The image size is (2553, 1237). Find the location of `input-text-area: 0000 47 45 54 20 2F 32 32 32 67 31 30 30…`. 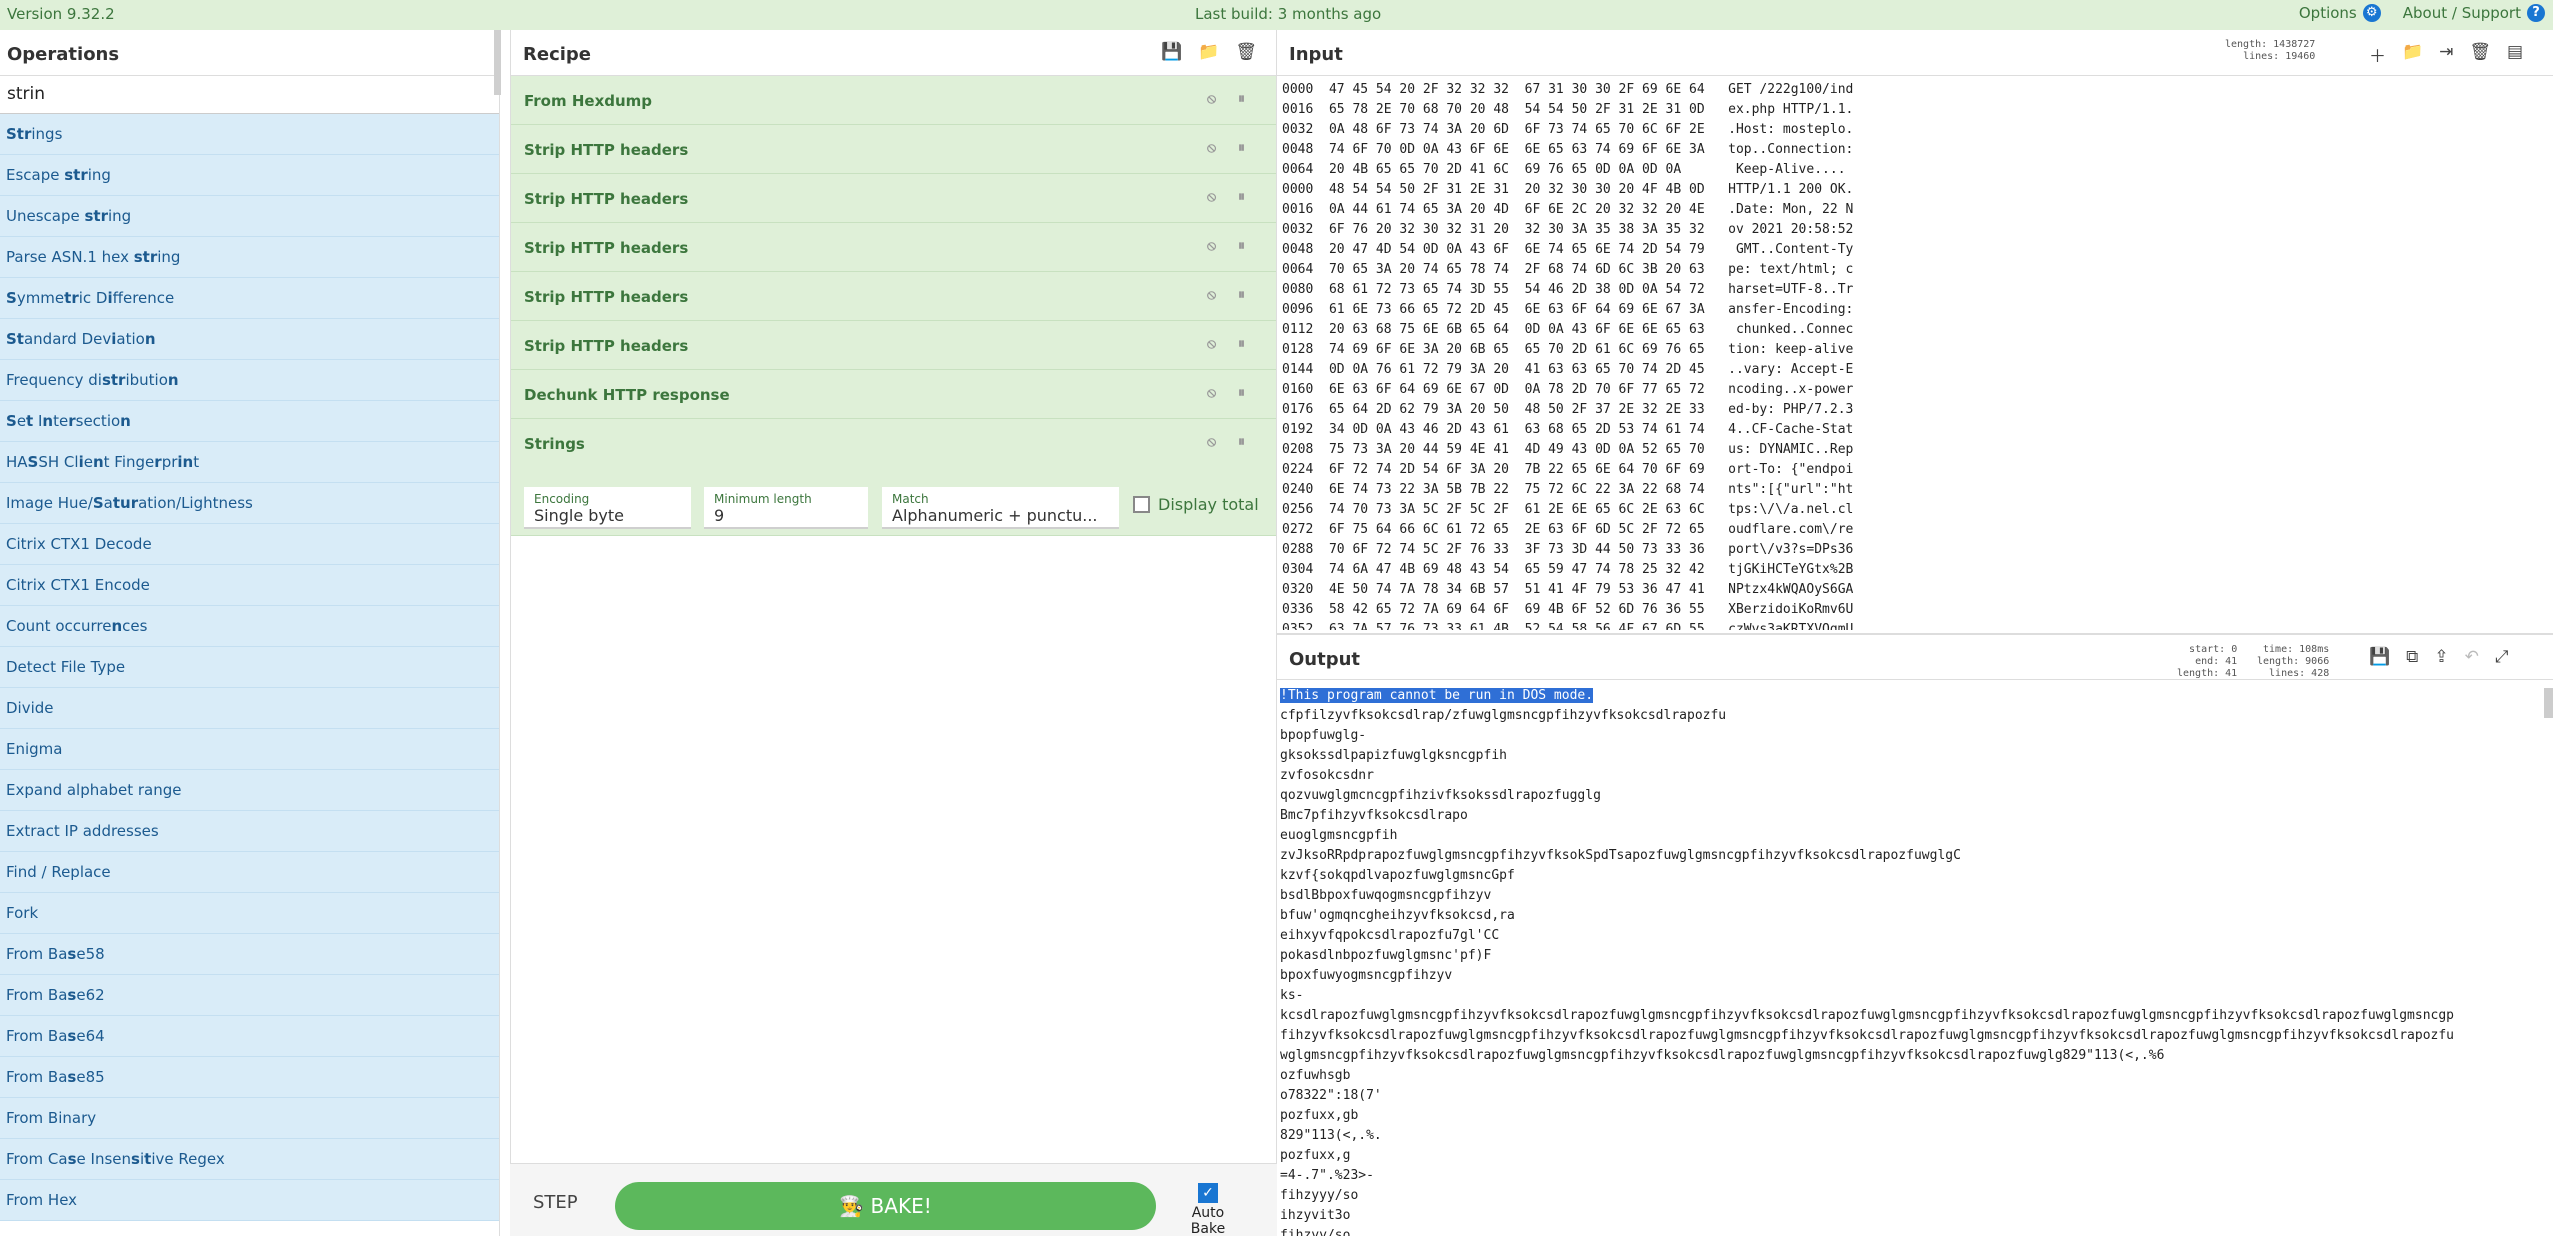

input-text-area: 0000 47 45 54 20 2F 32 32 32 67 31 30 30… is located at coordinates (1567, 355).